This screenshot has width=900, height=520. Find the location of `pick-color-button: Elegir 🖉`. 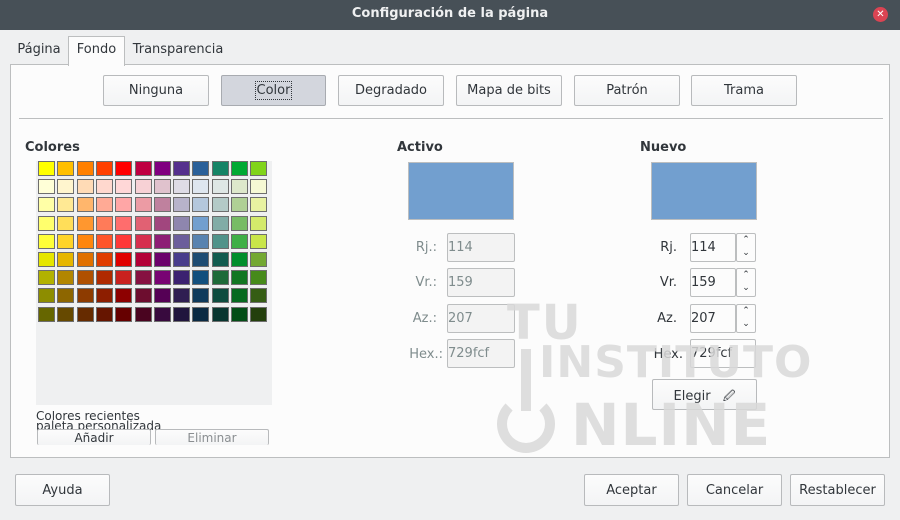

pick-color-button: Elegir 🖉 is located at coordinates (704, 394).